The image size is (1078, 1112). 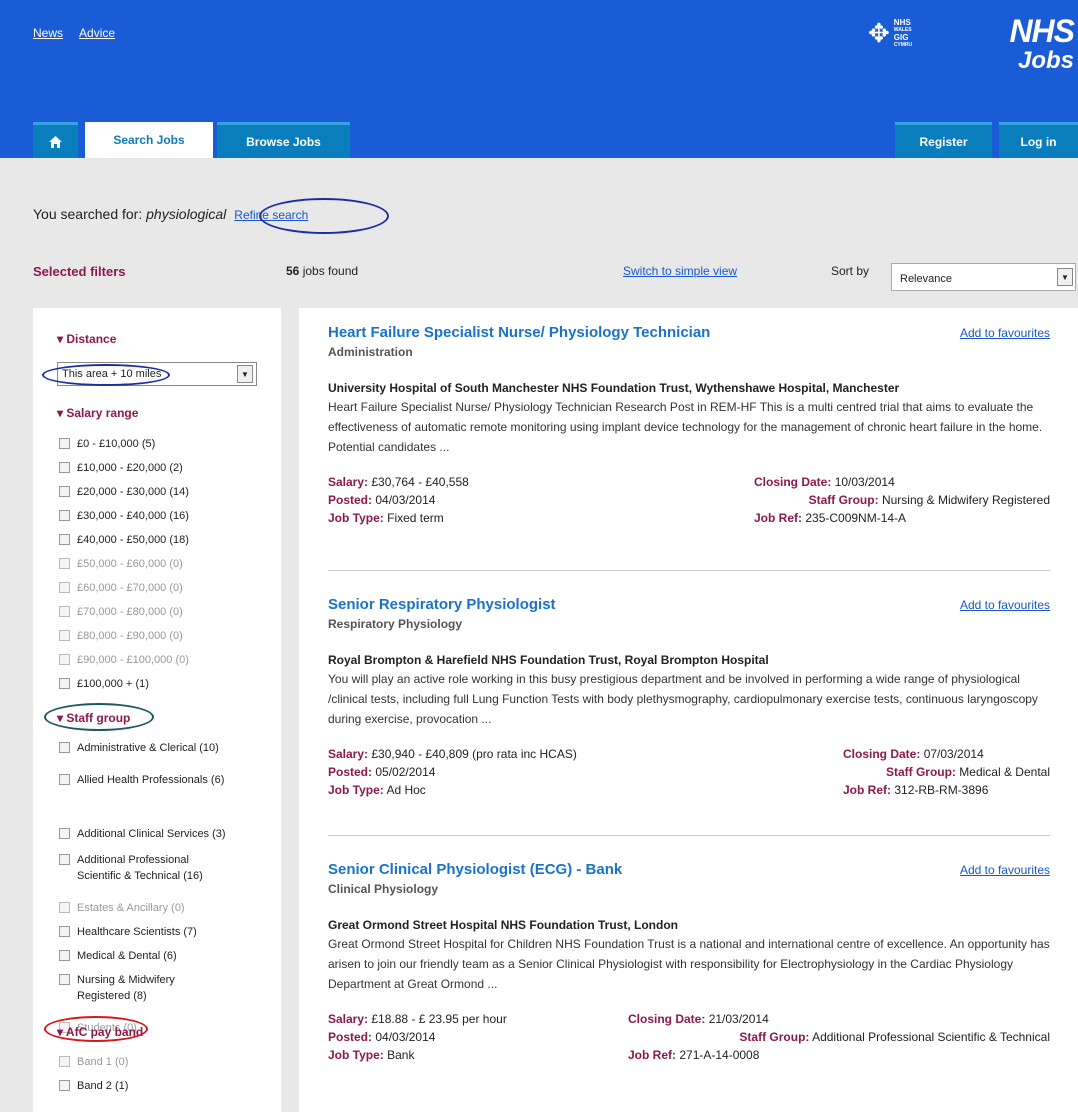 I want to click on filter-count: (6), so click(x=217, y=780).